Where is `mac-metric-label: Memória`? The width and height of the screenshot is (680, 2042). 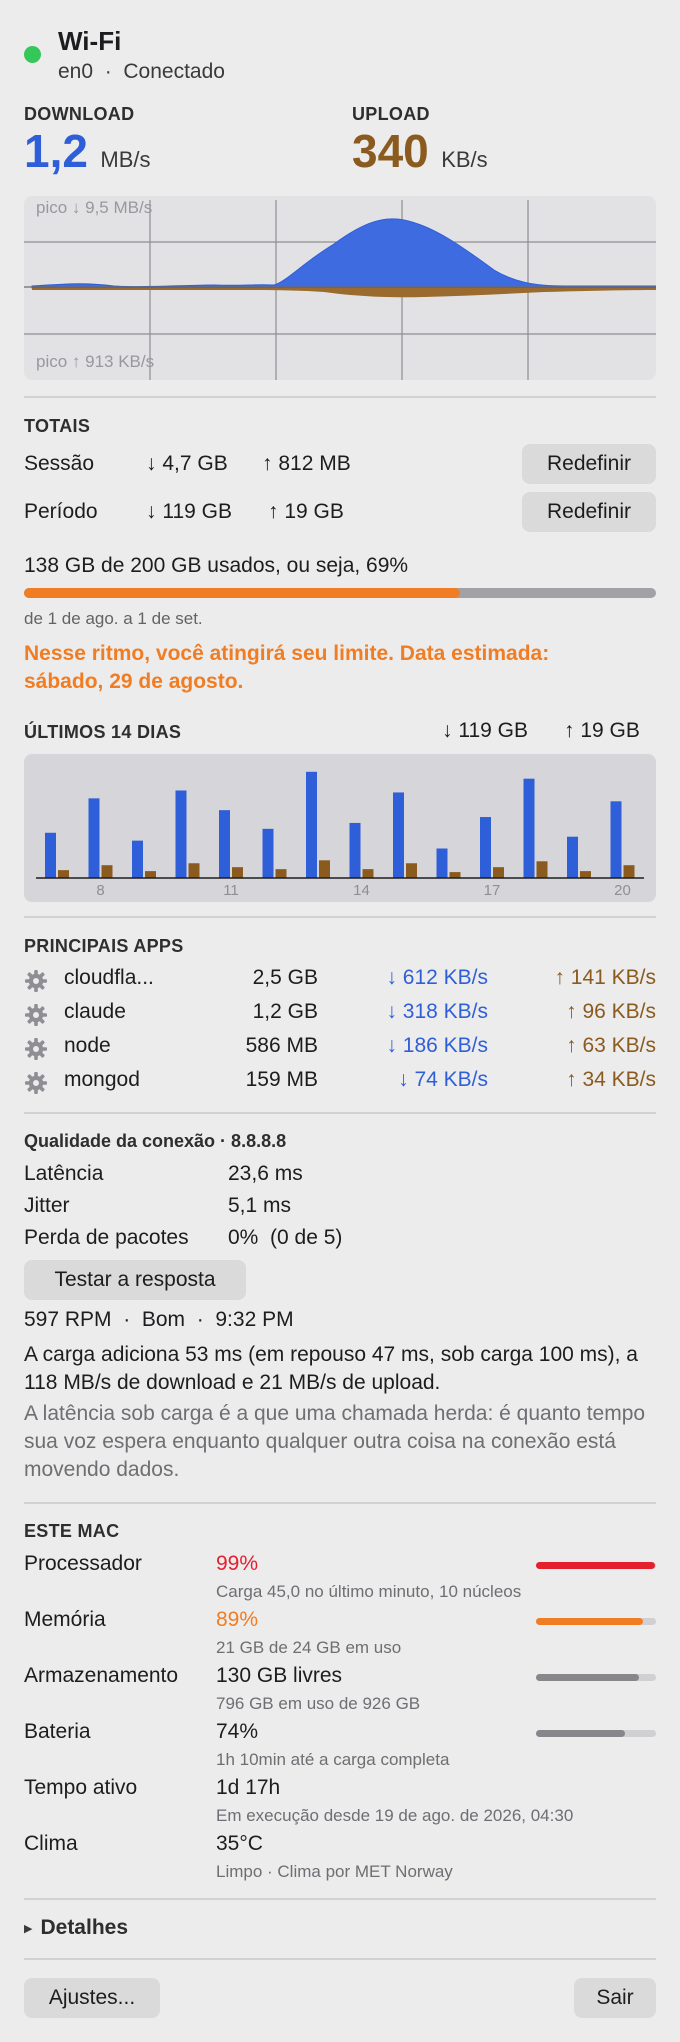 mac-metric-label: Memória is located at coordinates (65, 1619).